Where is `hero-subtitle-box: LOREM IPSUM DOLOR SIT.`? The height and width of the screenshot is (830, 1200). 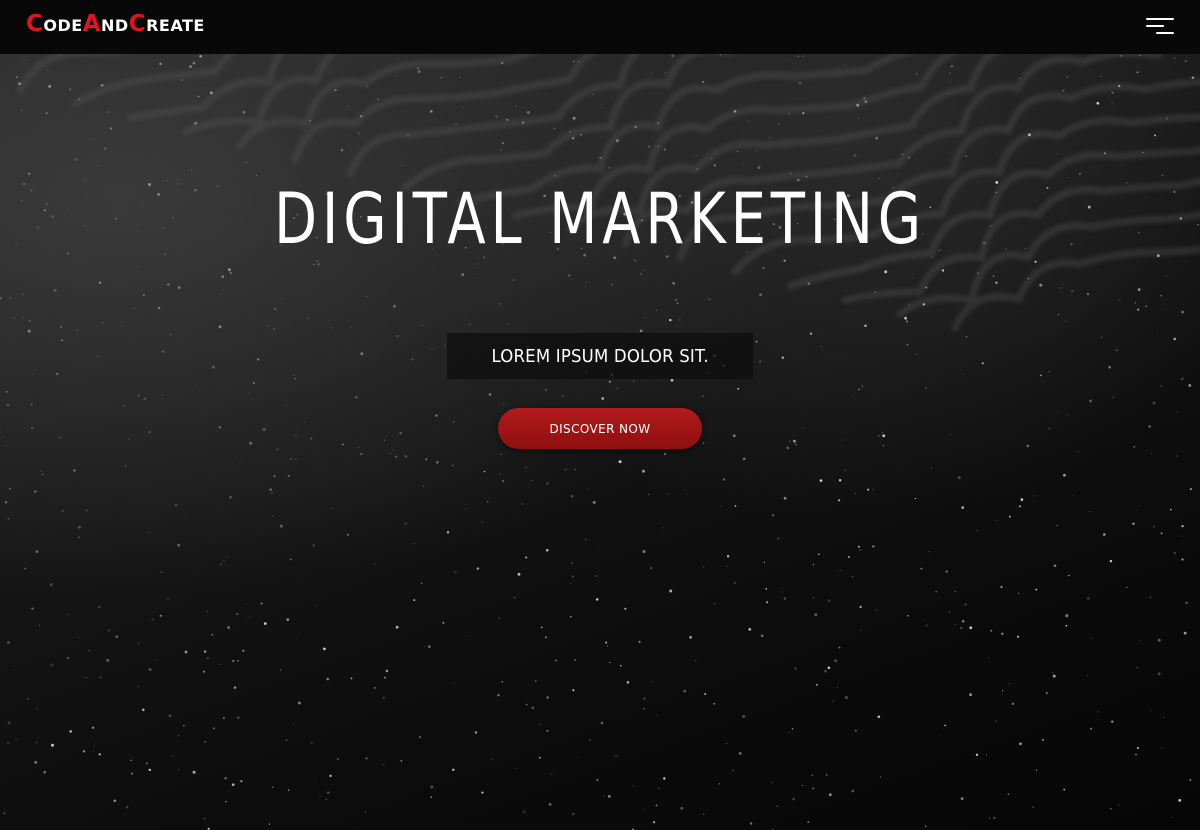
hero-subtitle-box: LOREM IPSUM DOLOR SIT. is located at coordinates (600, 356).